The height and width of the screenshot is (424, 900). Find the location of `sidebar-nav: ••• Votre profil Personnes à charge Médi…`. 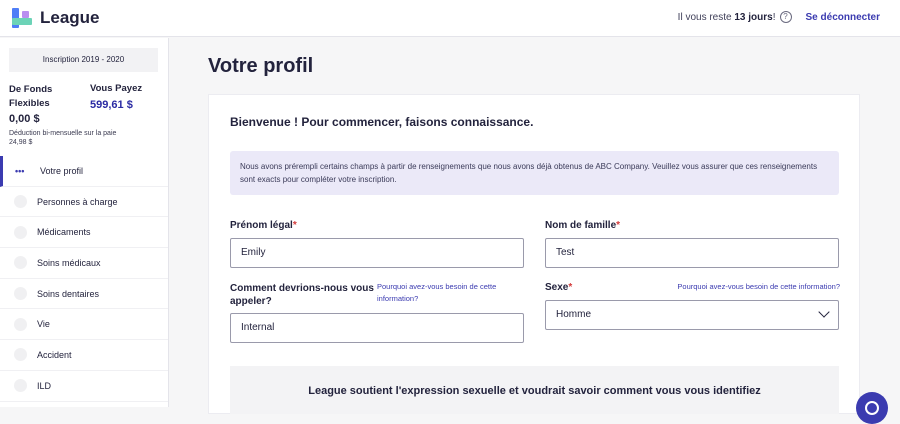

sidebar-nav: ••• Votre profil Personnes à charge Médi… is located at coordinates (84, 279).